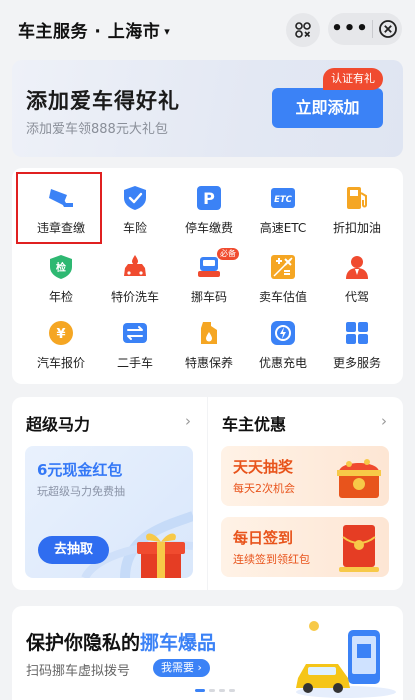 Image resolution: width=415 pixels, height=700 pixels. Describe the element at coordinates (283, 333) in the screenshot. I see `charging-icon` at that location.